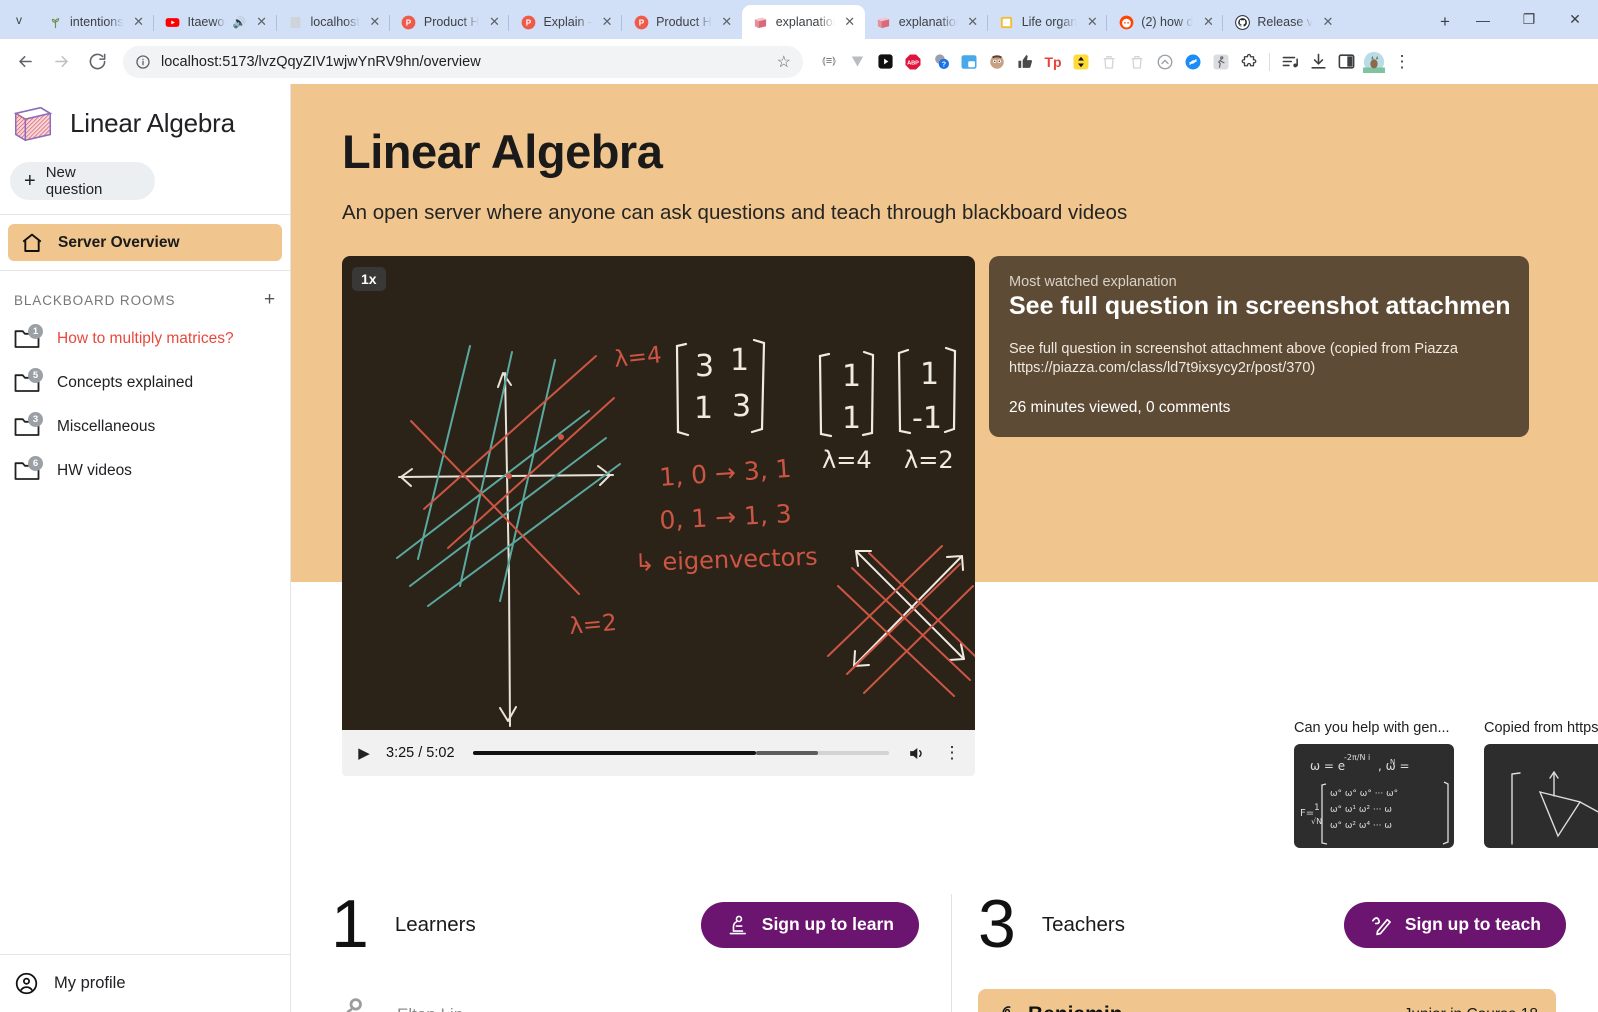 Image resolution: width=1598 pixels, height=1012 pixels. I want to click on playback-speed-badge: 1x, so click(369, 279).